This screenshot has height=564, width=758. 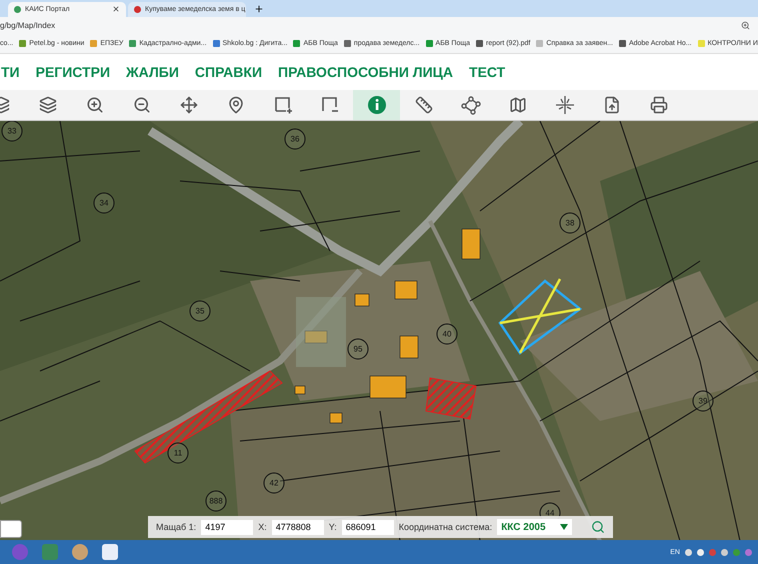 I want to click on x-field: 4778808, so click(x=298, y=527).